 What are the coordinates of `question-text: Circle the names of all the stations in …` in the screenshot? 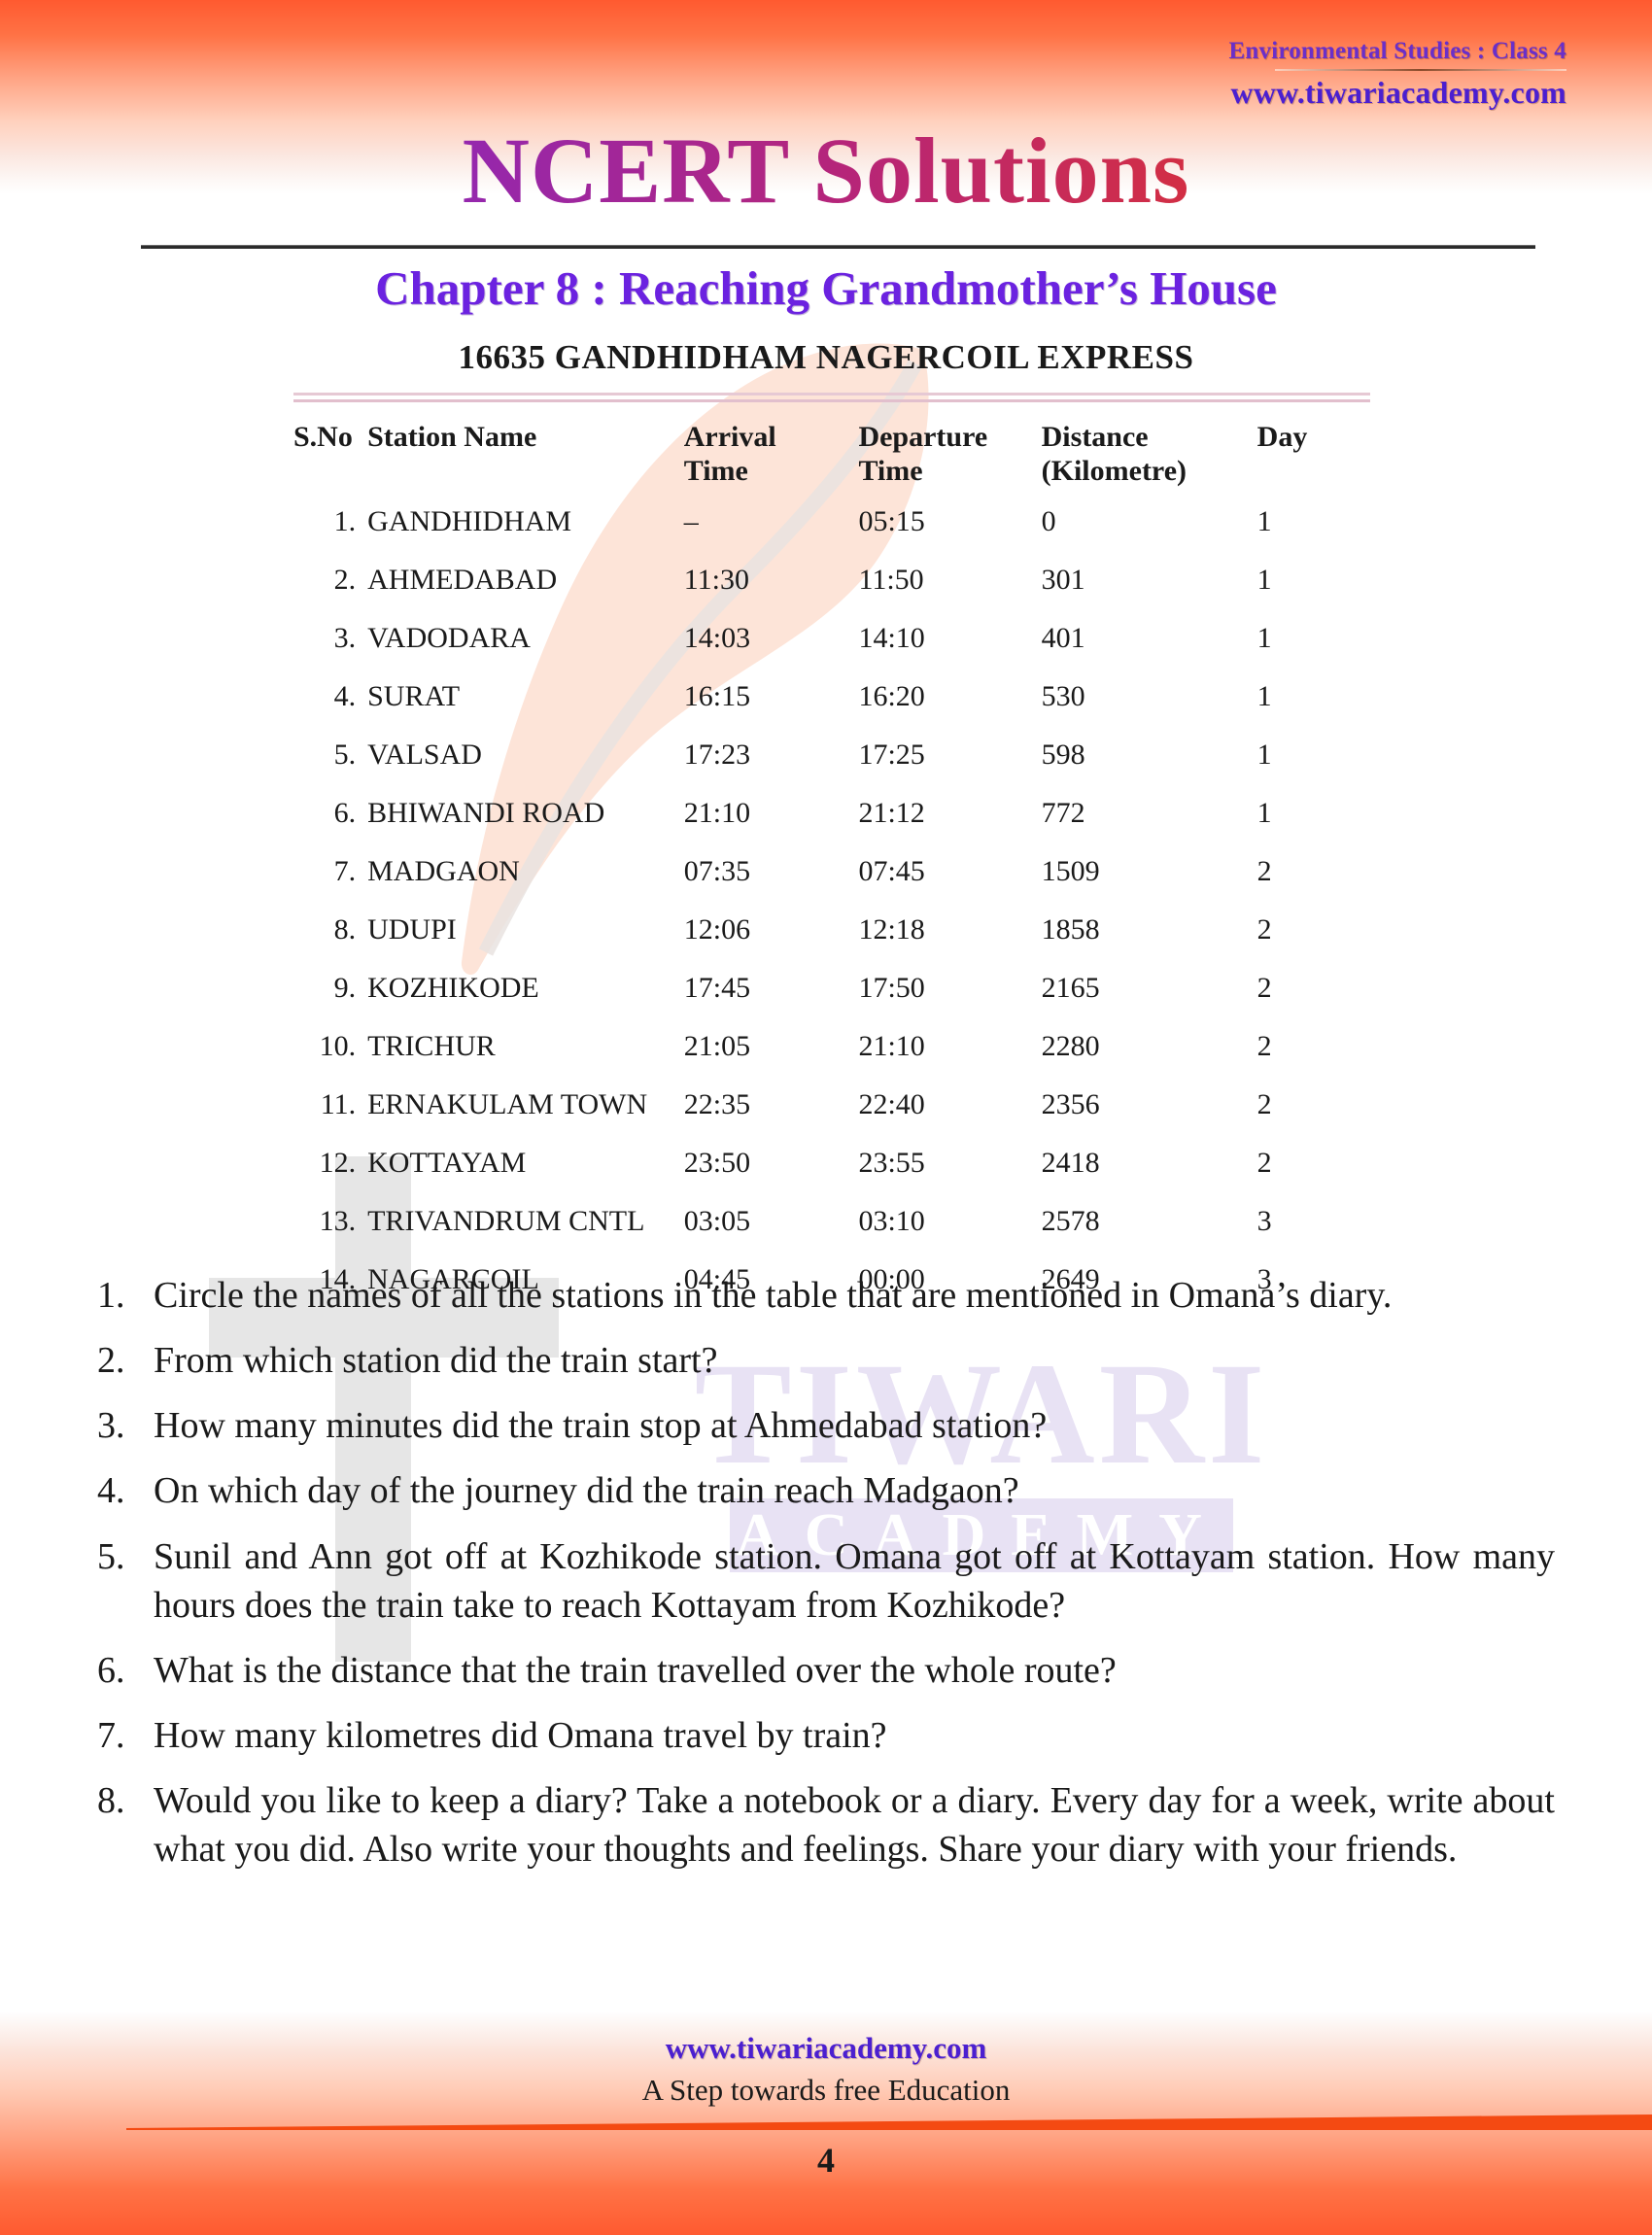 It's located at (774, 1295).